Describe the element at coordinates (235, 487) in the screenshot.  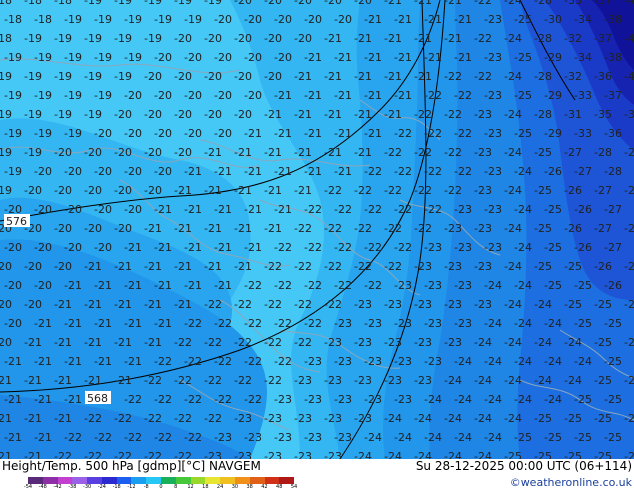
I see `colorbar-tick-label: 30` at that location.